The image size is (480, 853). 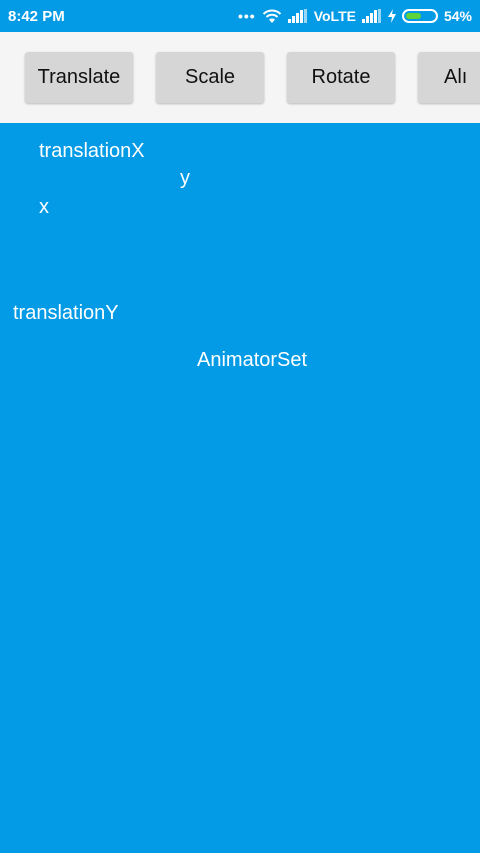 What do you see at coordinates (449, 77) in the screenshot?
I see `alpha-button: Alı` at bounding box center [449, 77].